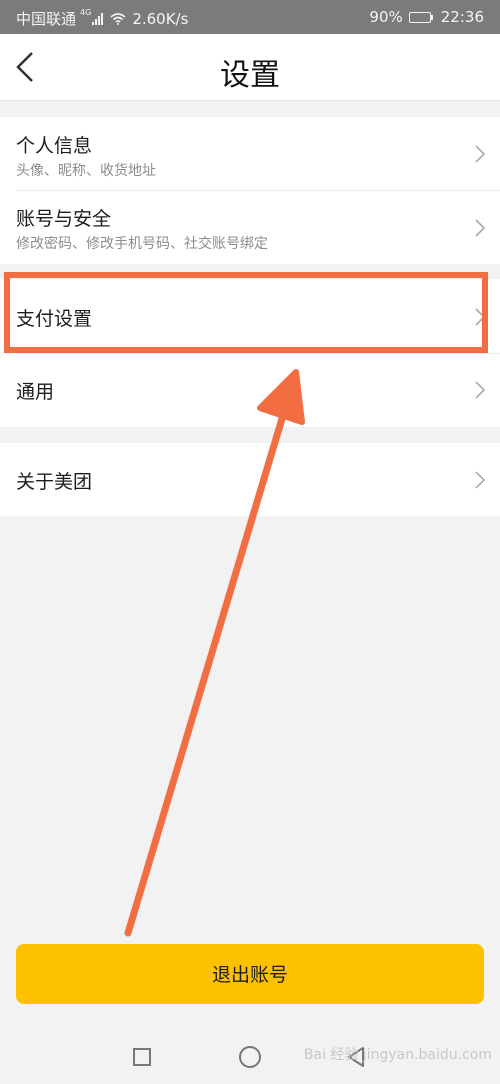 The width and height of the screenshot is (500, 1084). What do you see at coordinates (250, 390) in the screenshot?
I see `settings-item-general: 通用` at bounding box center [250, 390].